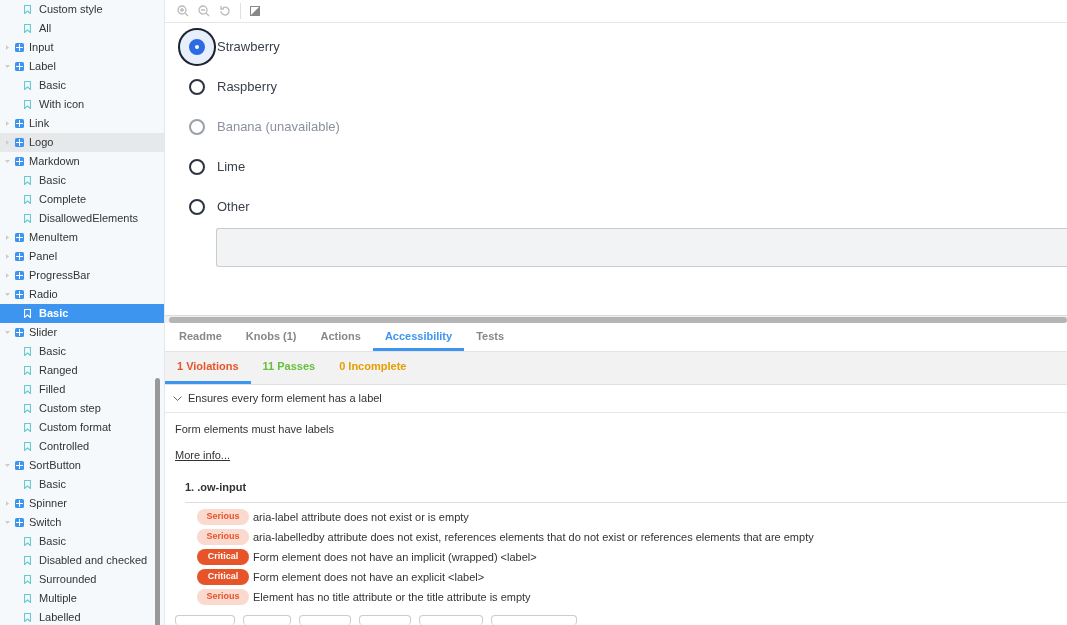 The image size is (1067, 625). I want to click on reset-icon, so click(225, 10).